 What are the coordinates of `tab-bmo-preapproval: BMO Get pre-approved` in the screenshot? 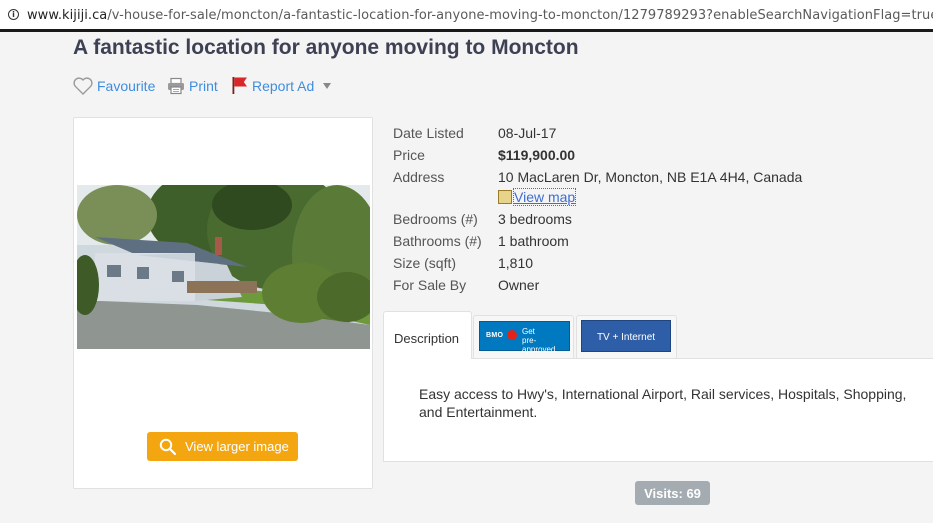 It's located at (523, 336).